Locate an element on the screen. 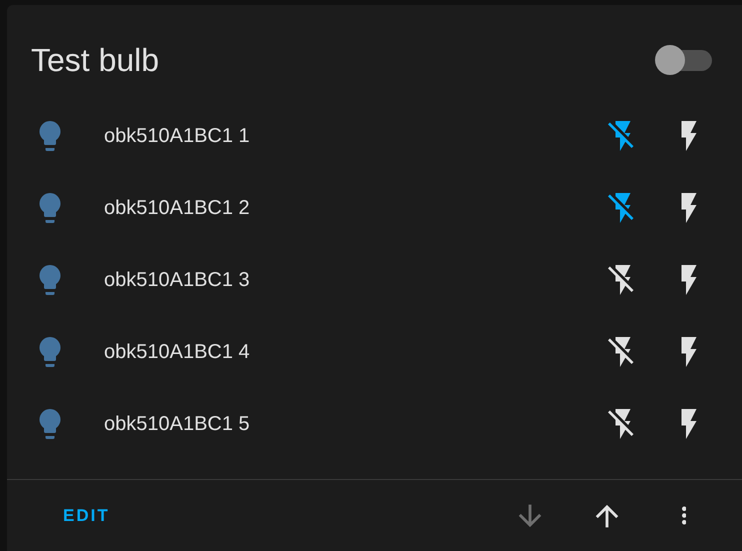  entity-name: obk510A1BC1 2 is located at coordinates (342, 208).